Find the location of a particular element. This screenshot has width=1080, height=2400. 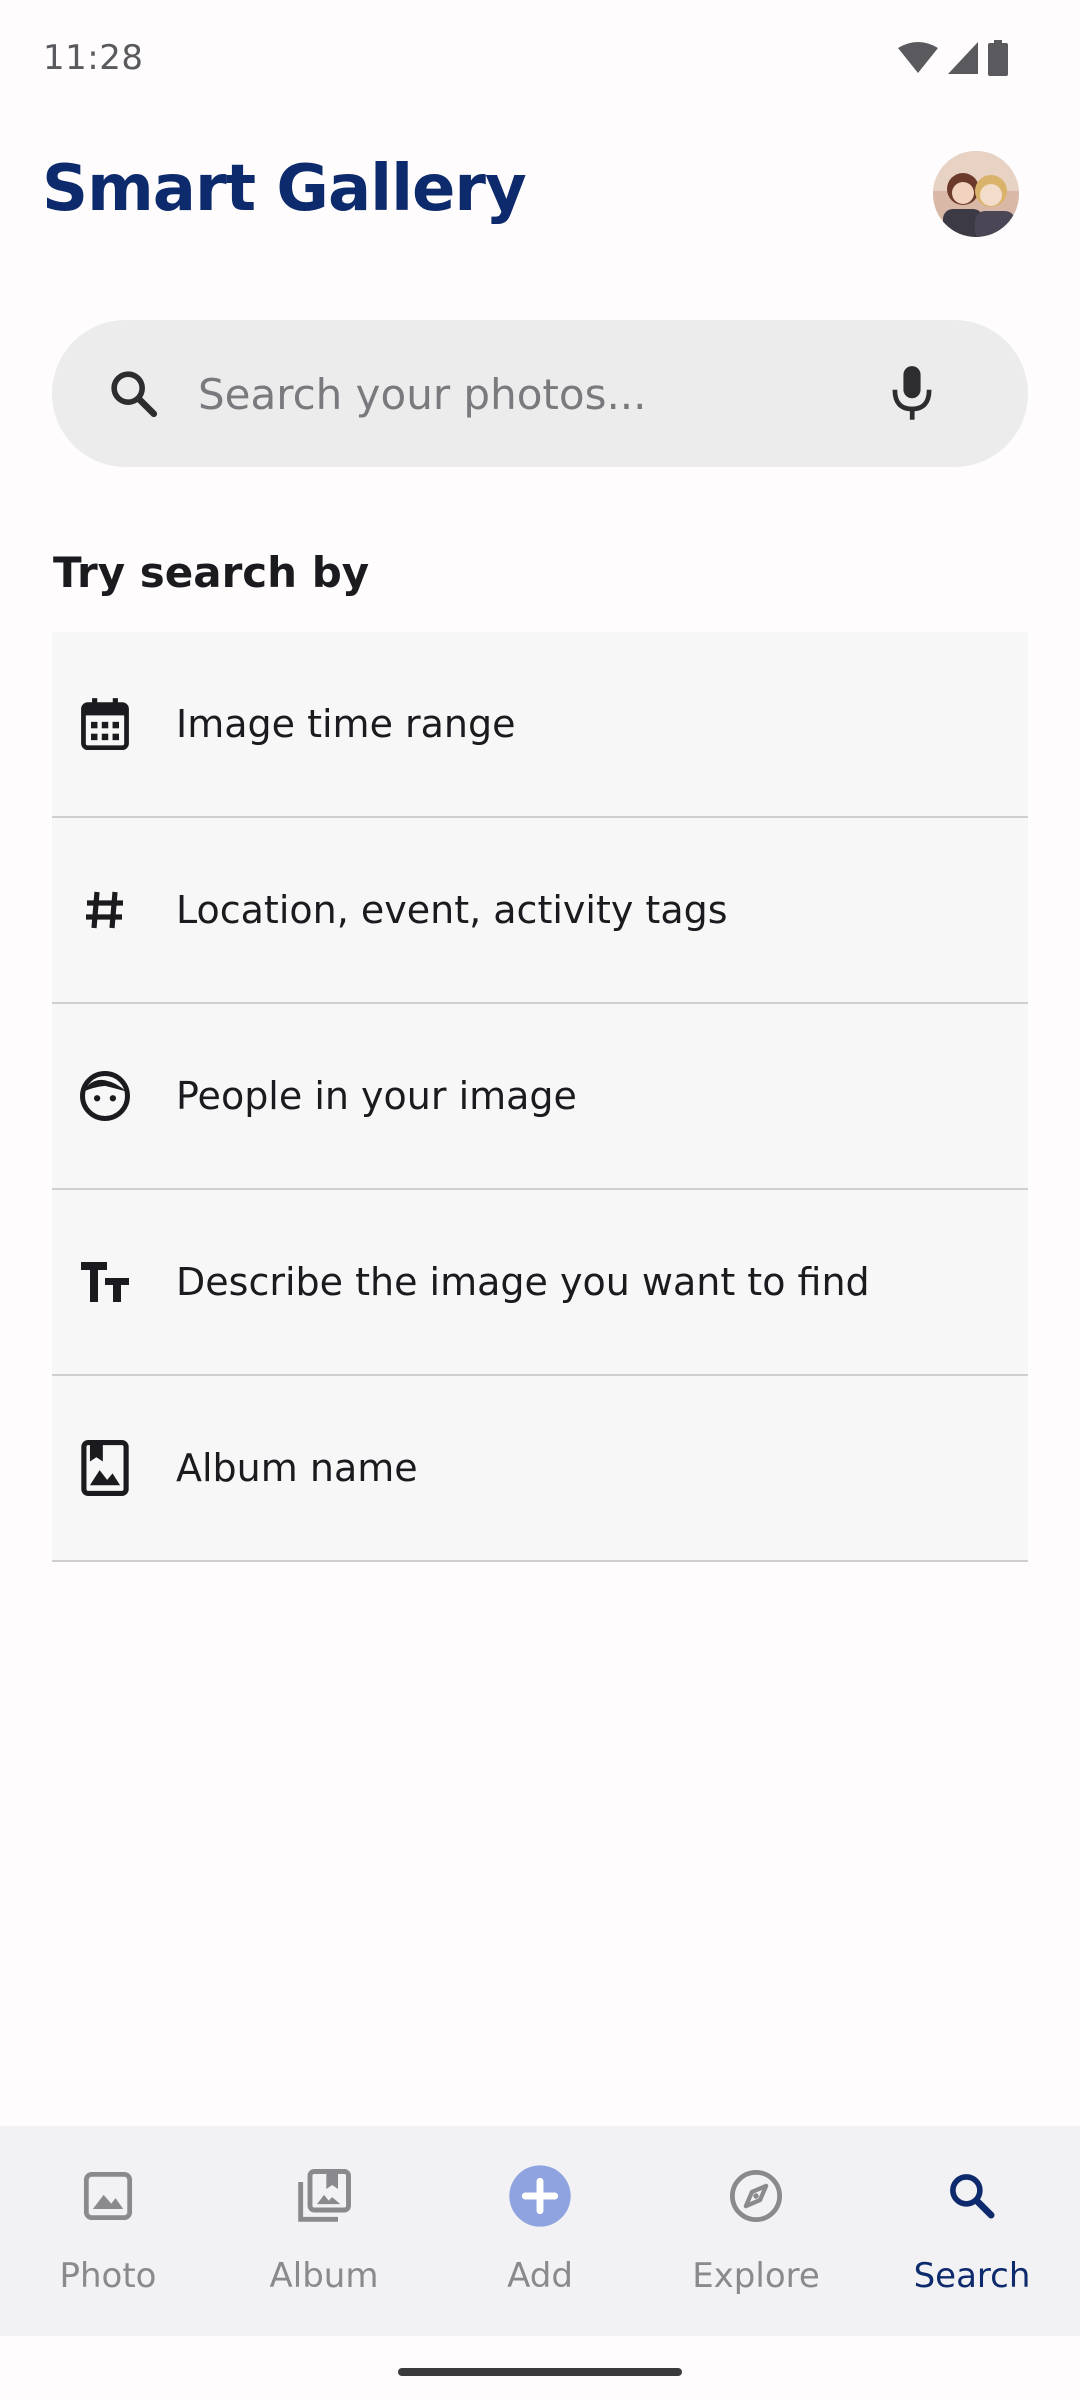

suggestion-album: Album name is located at coordinates (540, 1469).